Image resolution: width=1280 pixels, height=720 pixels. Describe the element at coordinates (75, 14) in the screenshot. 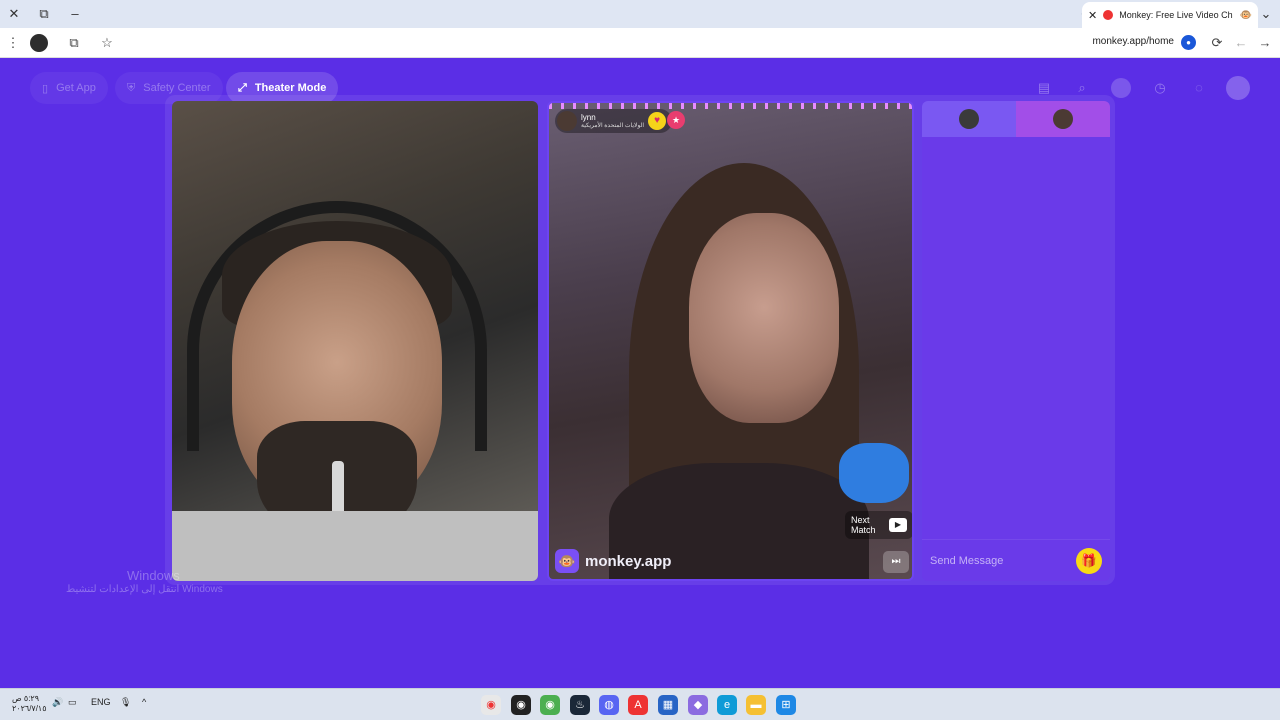

I see `minimize-window-icon: –` at that location.